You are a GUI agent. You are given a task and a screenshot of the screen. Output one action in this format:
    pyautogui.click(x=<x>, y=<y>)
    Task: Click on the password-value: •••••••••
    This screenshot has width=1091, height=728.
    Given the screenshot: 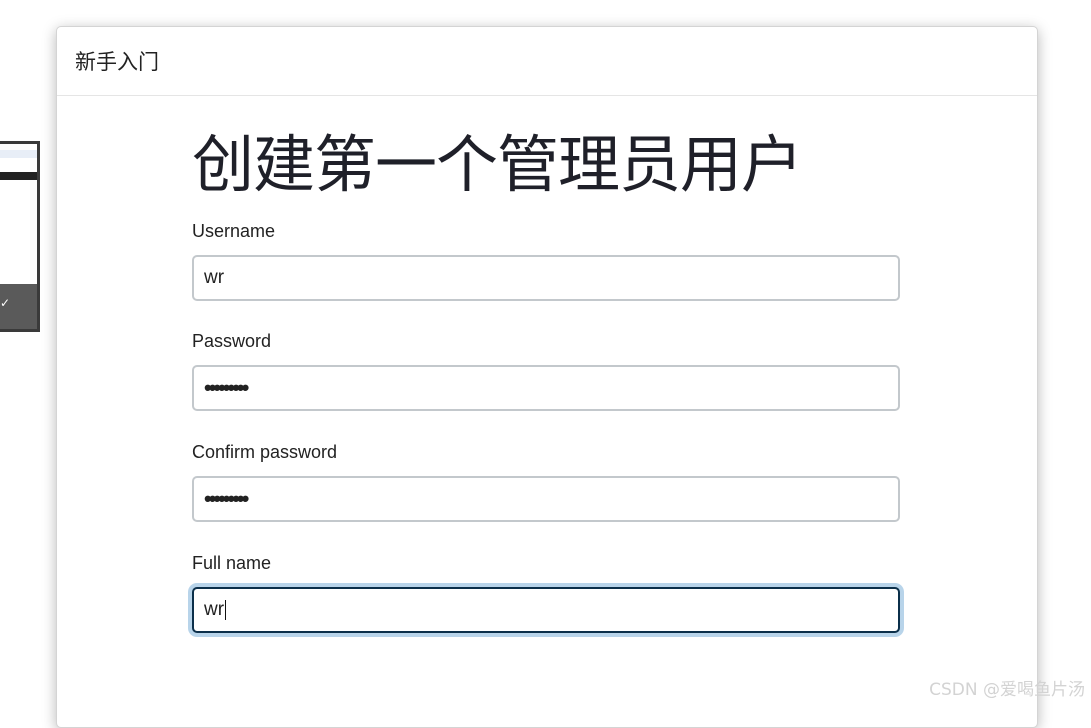 What is the action you would take?
    pyautogui.click(x=225, y=388)
    